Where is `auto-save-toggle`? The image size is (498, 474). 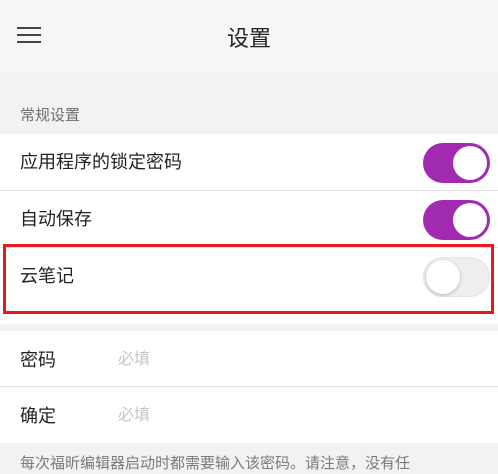
auto-save-toggle is located at coordinates (456, 220).